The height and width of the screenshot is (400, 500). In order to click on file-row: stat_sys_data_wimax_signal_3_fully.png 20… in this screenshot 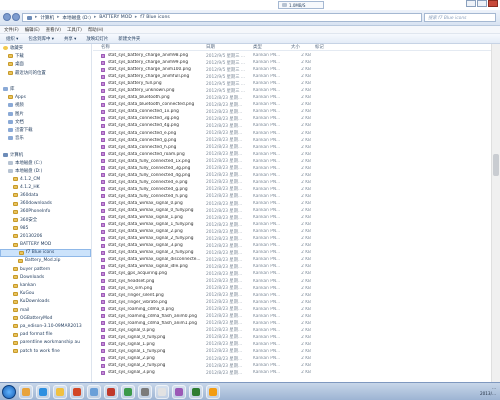, I will do `click(292, 252)`.